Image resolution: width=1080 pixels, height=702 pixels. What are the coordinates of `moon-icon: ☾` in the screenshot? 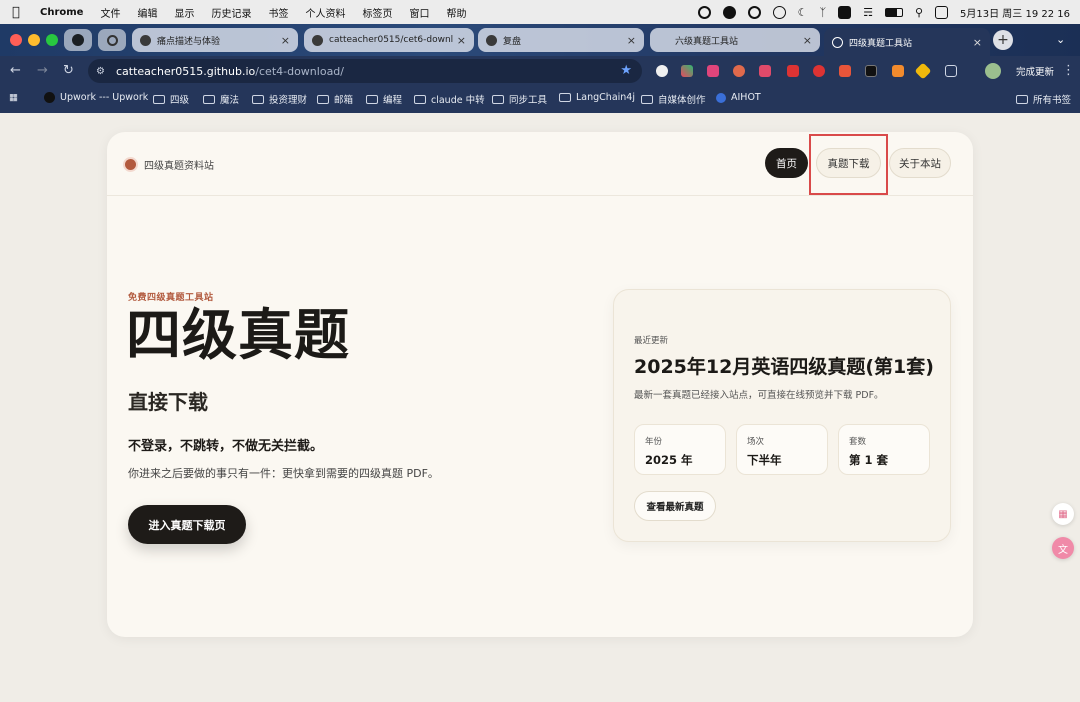 It's located at (803, 12).